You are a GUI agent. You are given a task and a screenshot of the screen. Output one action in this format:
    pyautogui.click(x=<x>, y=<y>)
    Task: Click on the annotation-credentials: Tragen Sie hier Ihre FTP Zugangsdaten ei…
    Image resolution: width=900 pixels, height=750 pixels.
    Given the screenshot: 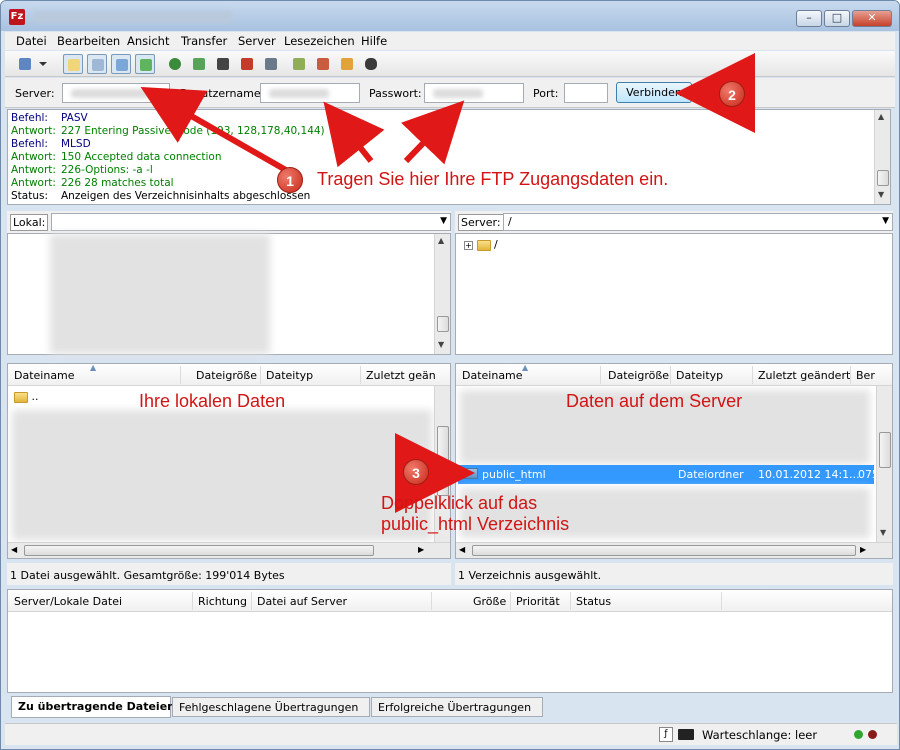 What is the action you would take?
    pyautogui.click(x=493, y=179)
    